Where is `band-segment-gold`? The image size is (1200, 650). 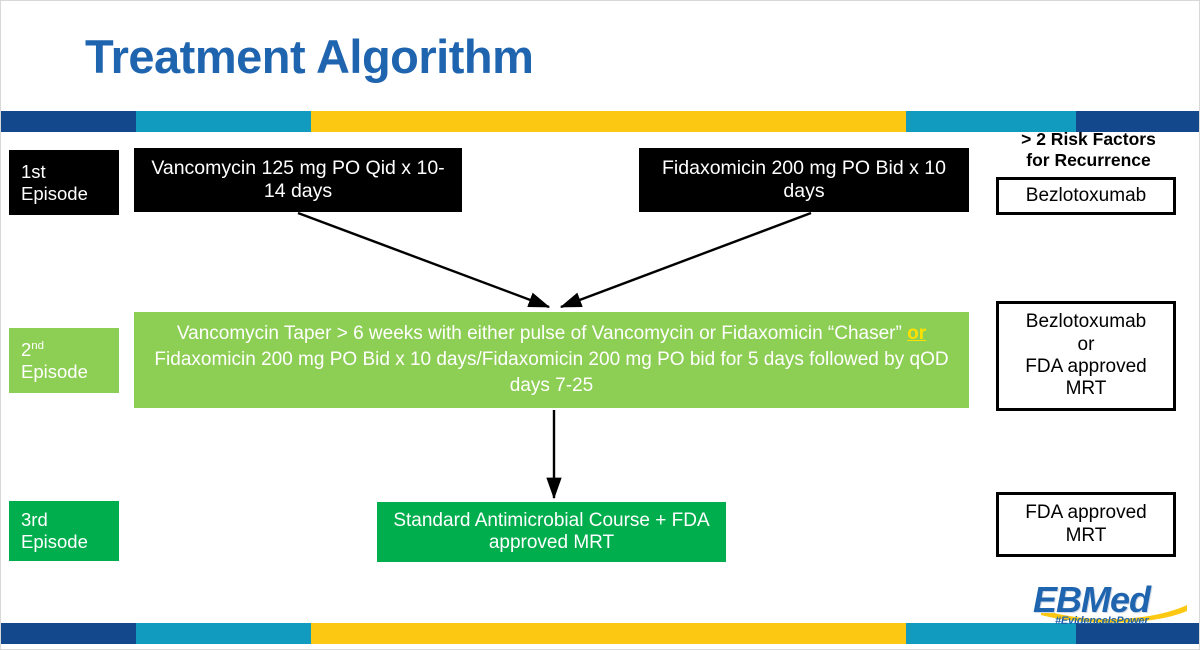
band-segment-gold is located at coordinates (616, 121).